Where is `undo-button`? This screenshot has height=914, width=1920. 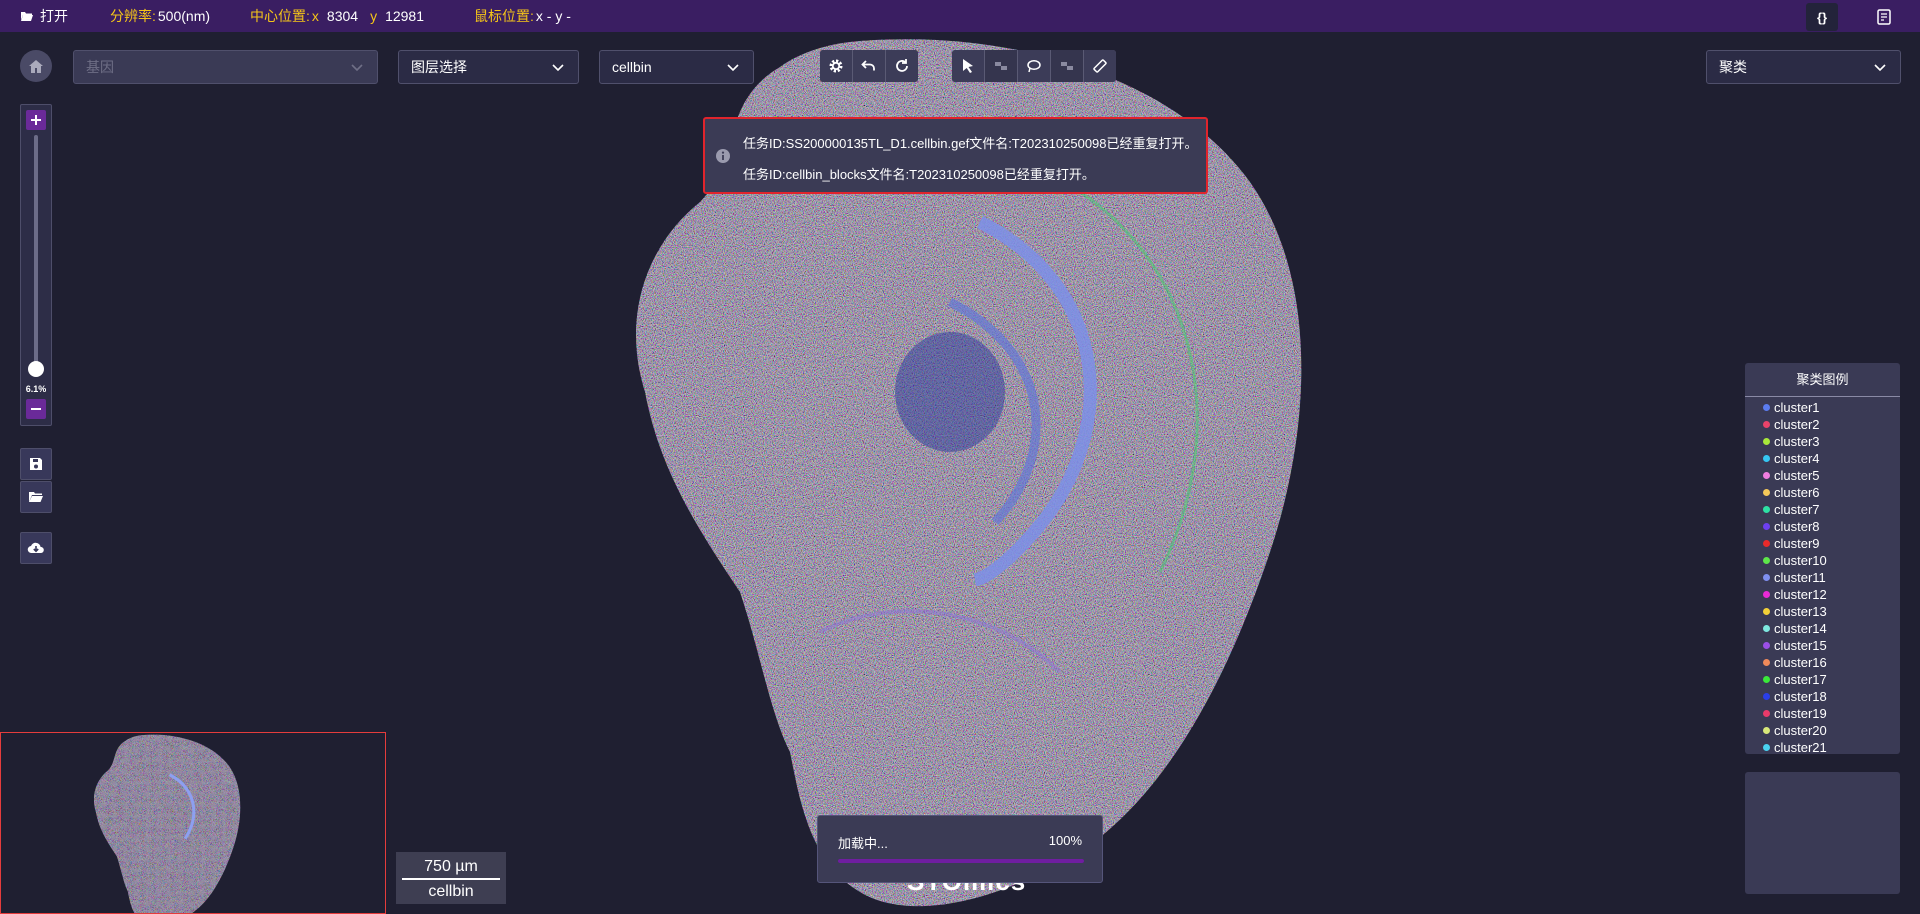 undo-button is located at coordinates (869, 66).